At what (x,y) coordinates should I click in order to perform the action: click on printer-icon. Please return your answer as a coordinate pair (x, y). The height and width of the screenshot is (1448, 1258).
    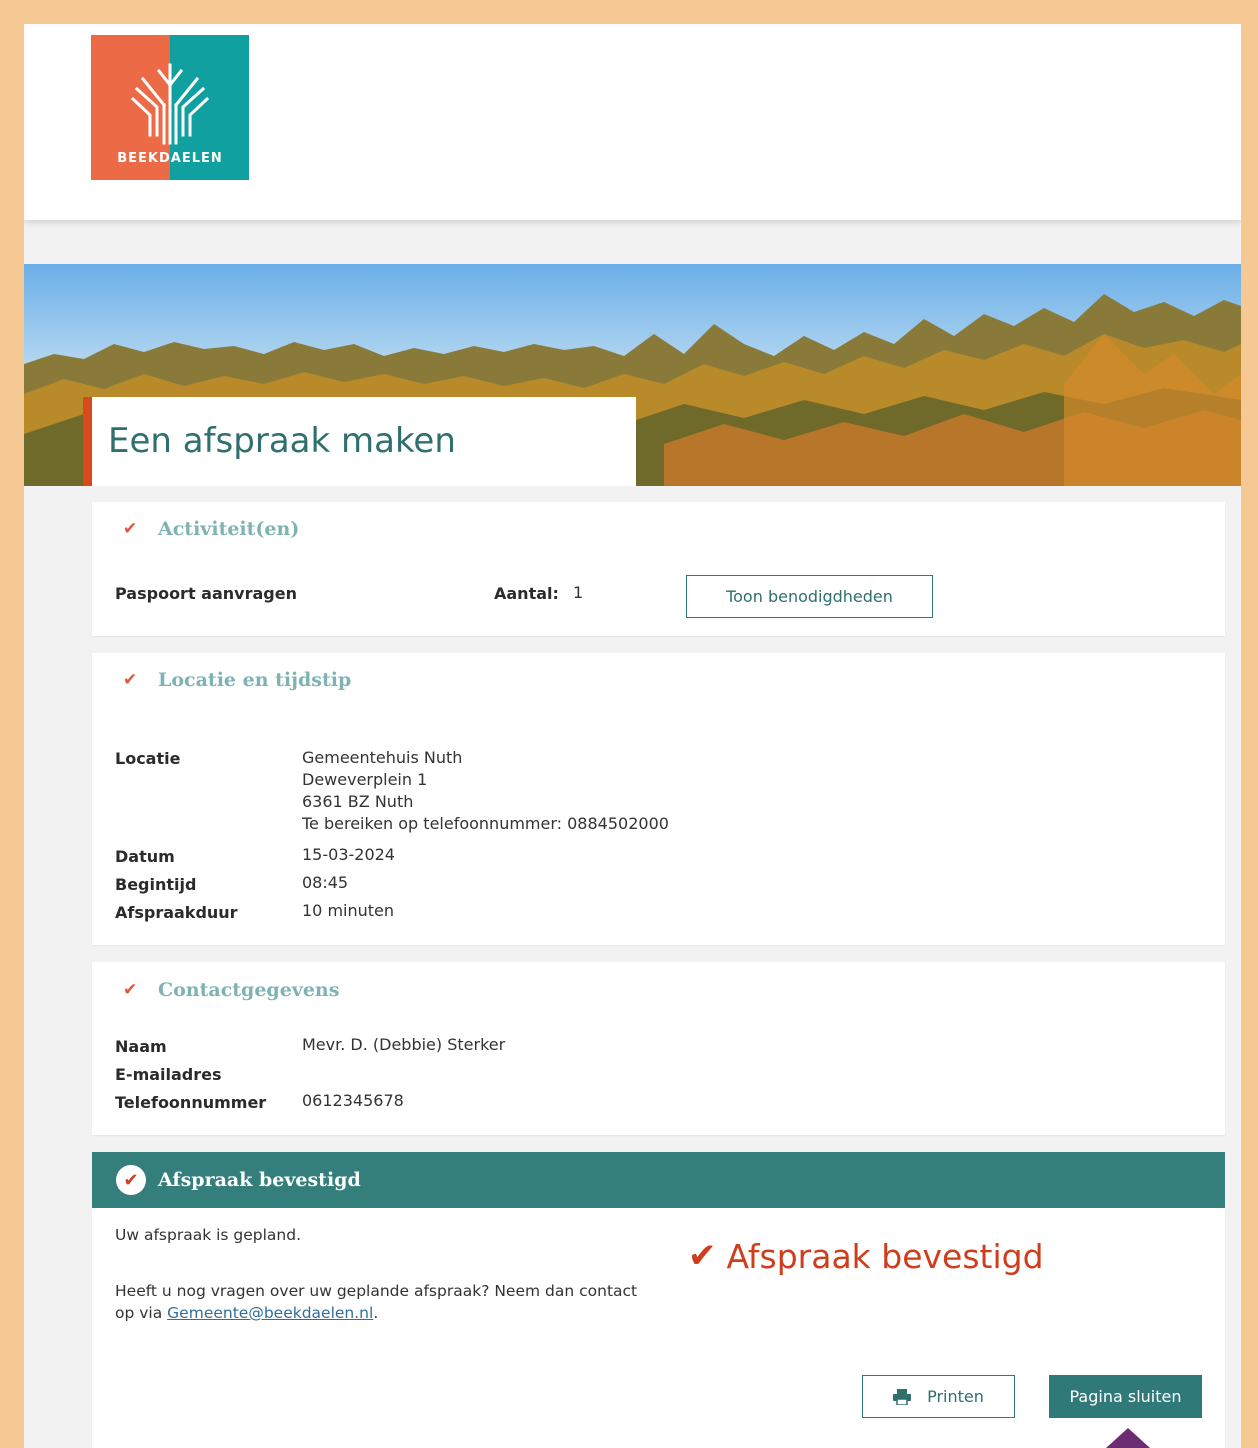
    Looking at the image, I should click on (902, 1396).